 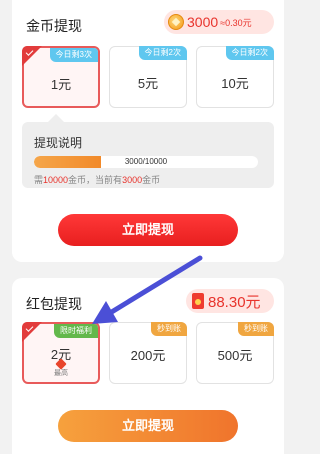 What do you see at coordinates (155, 285) in the screenshot?
I see `arrow-shaft` at bounding box center [155, 285].